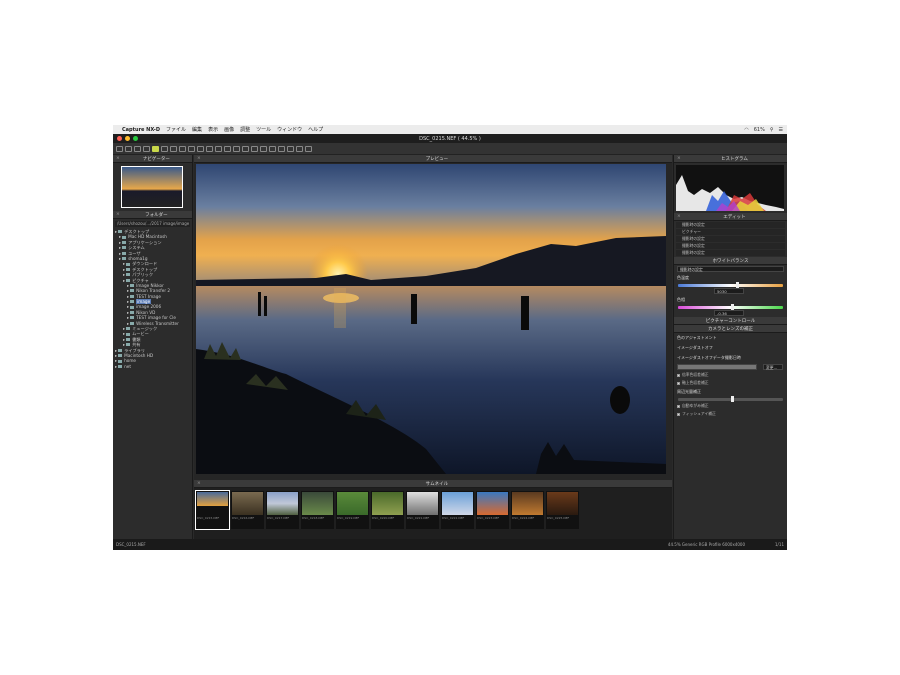  I want to click on notification-icon: ☰, so click(781, 130).